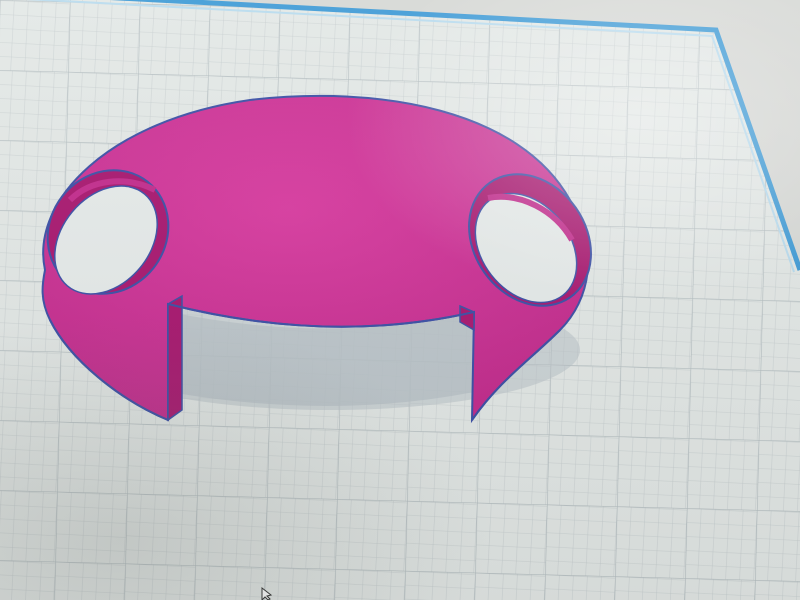 Image resolution: width=800 pixels, height=600 pixels. Describe the element at coordinates (175, 358) in the screenshot. I see `slot-left-inner-wall` at that location.